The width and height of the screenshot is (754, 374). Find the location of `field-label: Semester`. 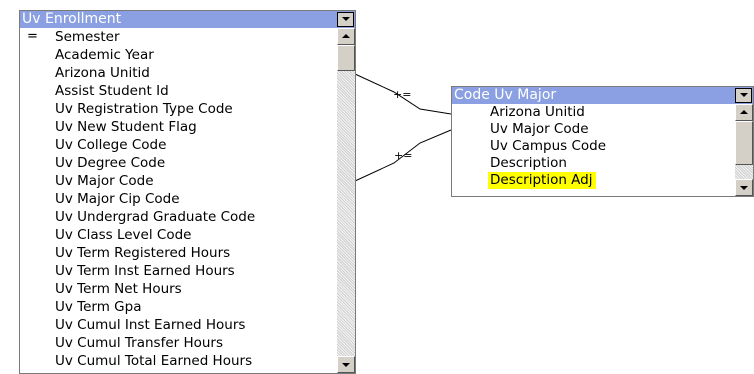

field-label: Semester is located at coordinates (87, 37).